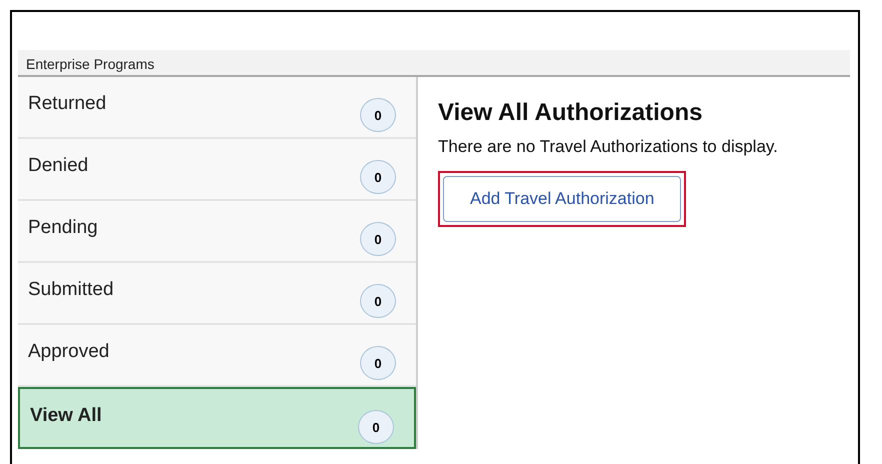  Describe the element at coordinates (217, 356) in the screenshot. I see `sidebar-item: Approved 0` at that location.